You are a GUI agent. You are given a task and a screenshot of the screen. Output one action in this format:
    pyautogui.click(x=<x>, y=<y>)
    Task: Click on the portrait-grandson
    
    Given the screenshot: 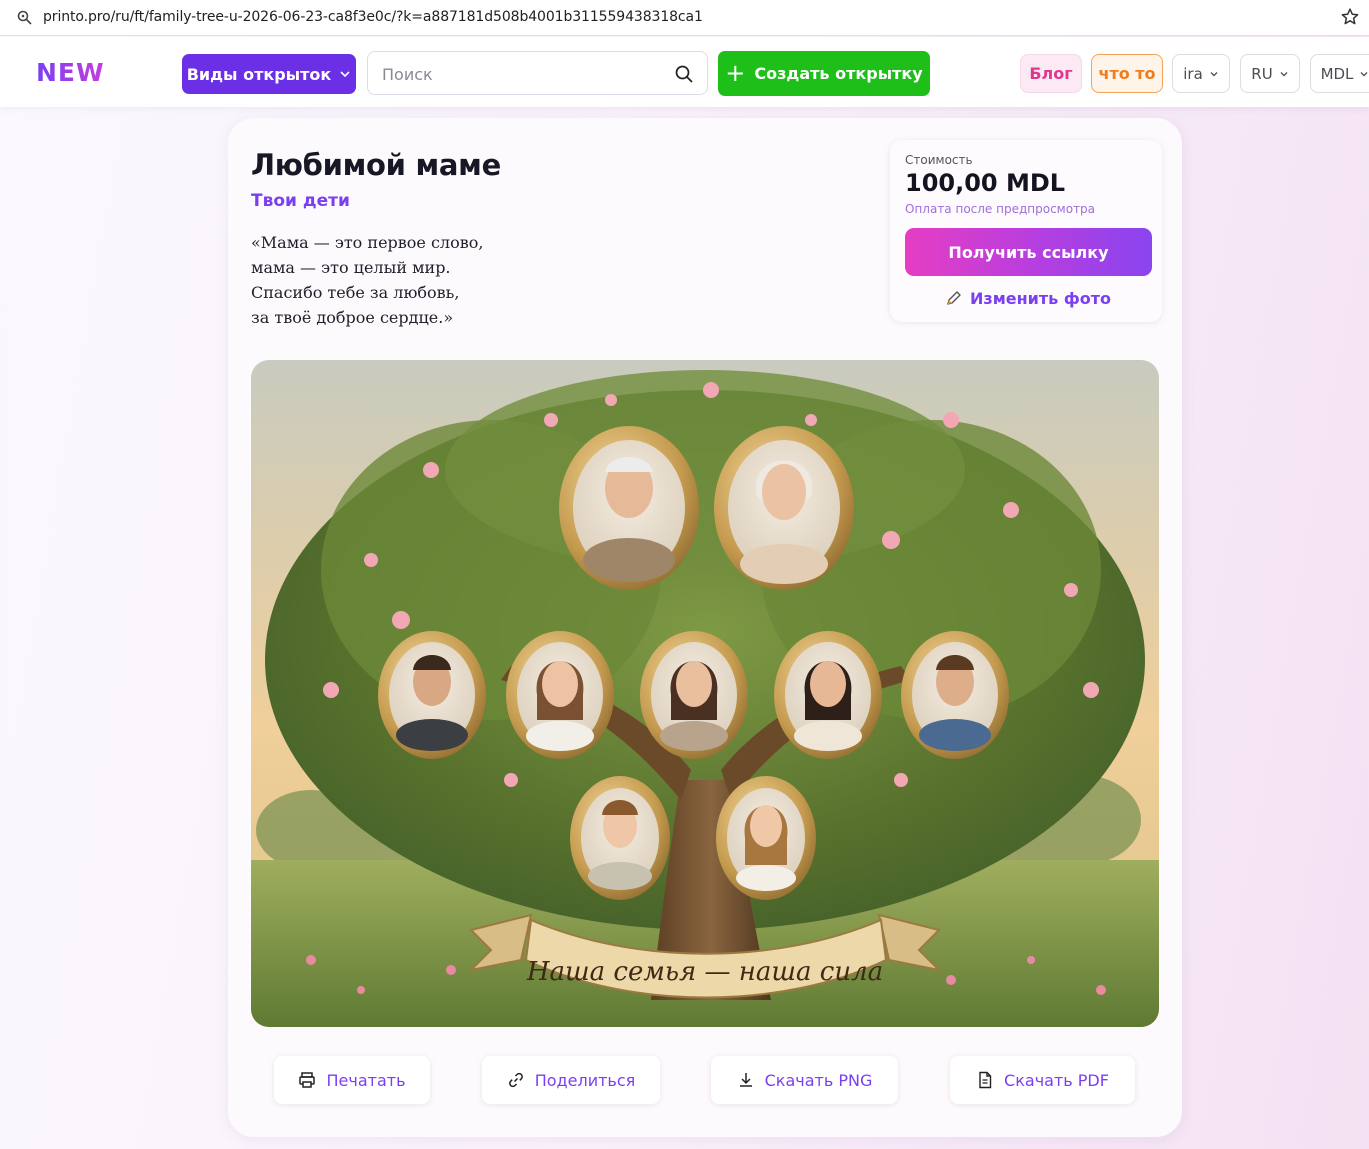 What is the action you would take?
    pyautogui.click(x=620, y=838)
    